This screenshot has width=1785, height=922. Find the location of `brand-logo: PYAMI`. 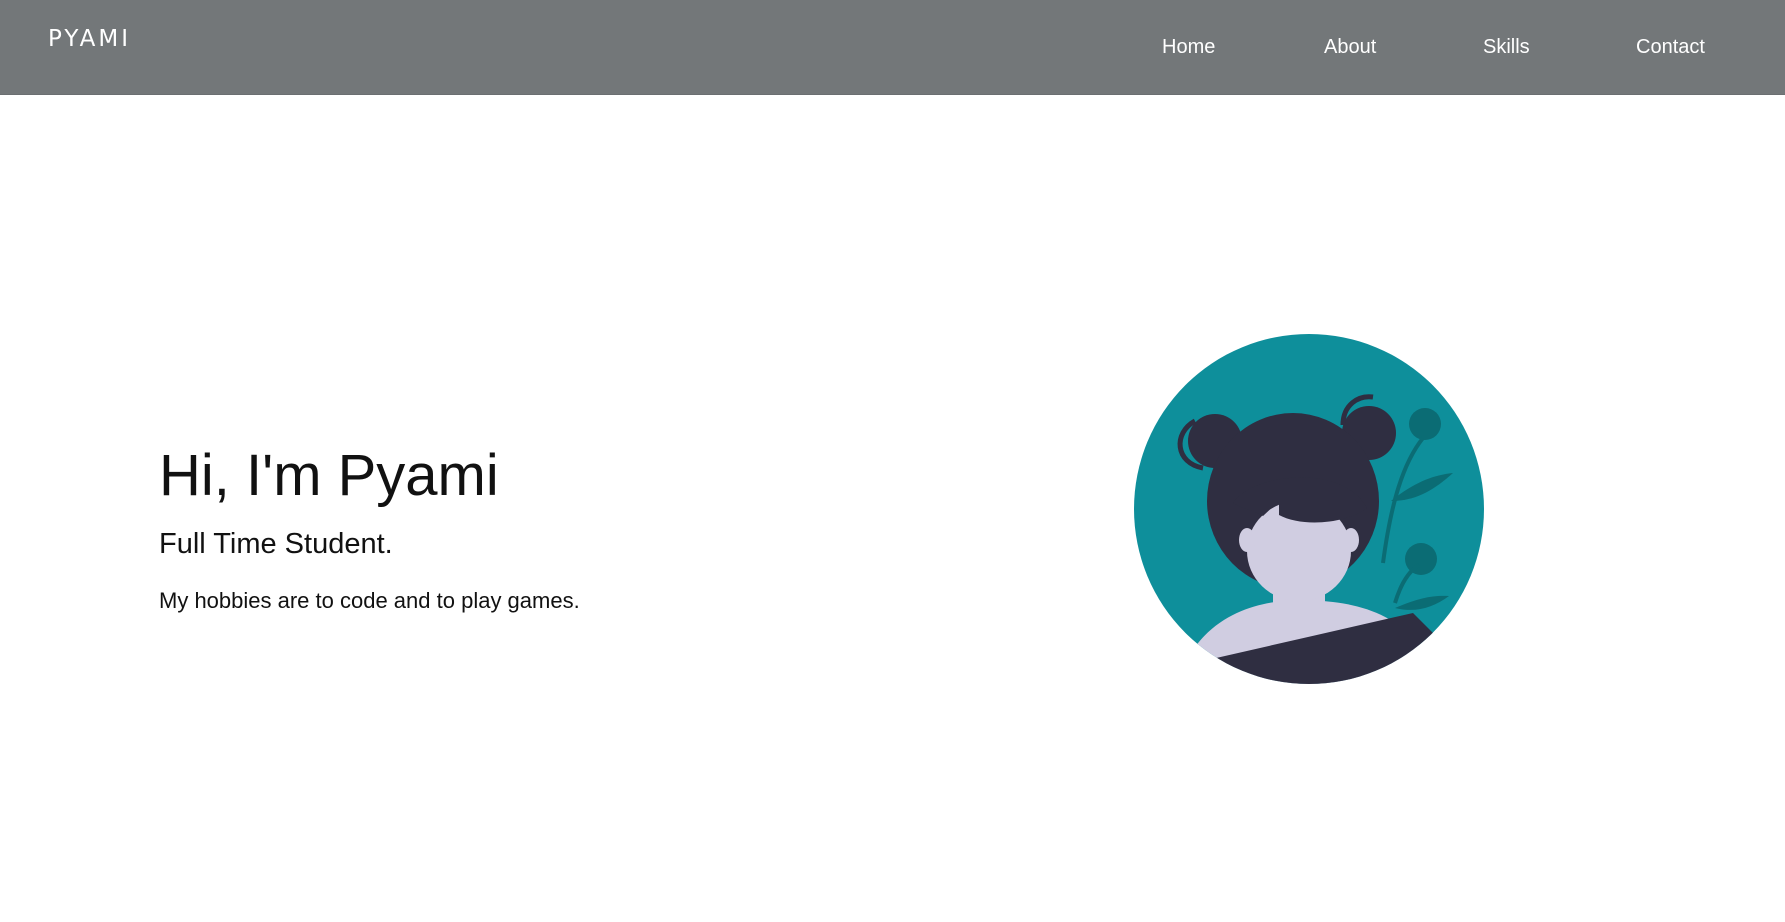

brand-logo: PYAMI is located at coordinates (89, 39).